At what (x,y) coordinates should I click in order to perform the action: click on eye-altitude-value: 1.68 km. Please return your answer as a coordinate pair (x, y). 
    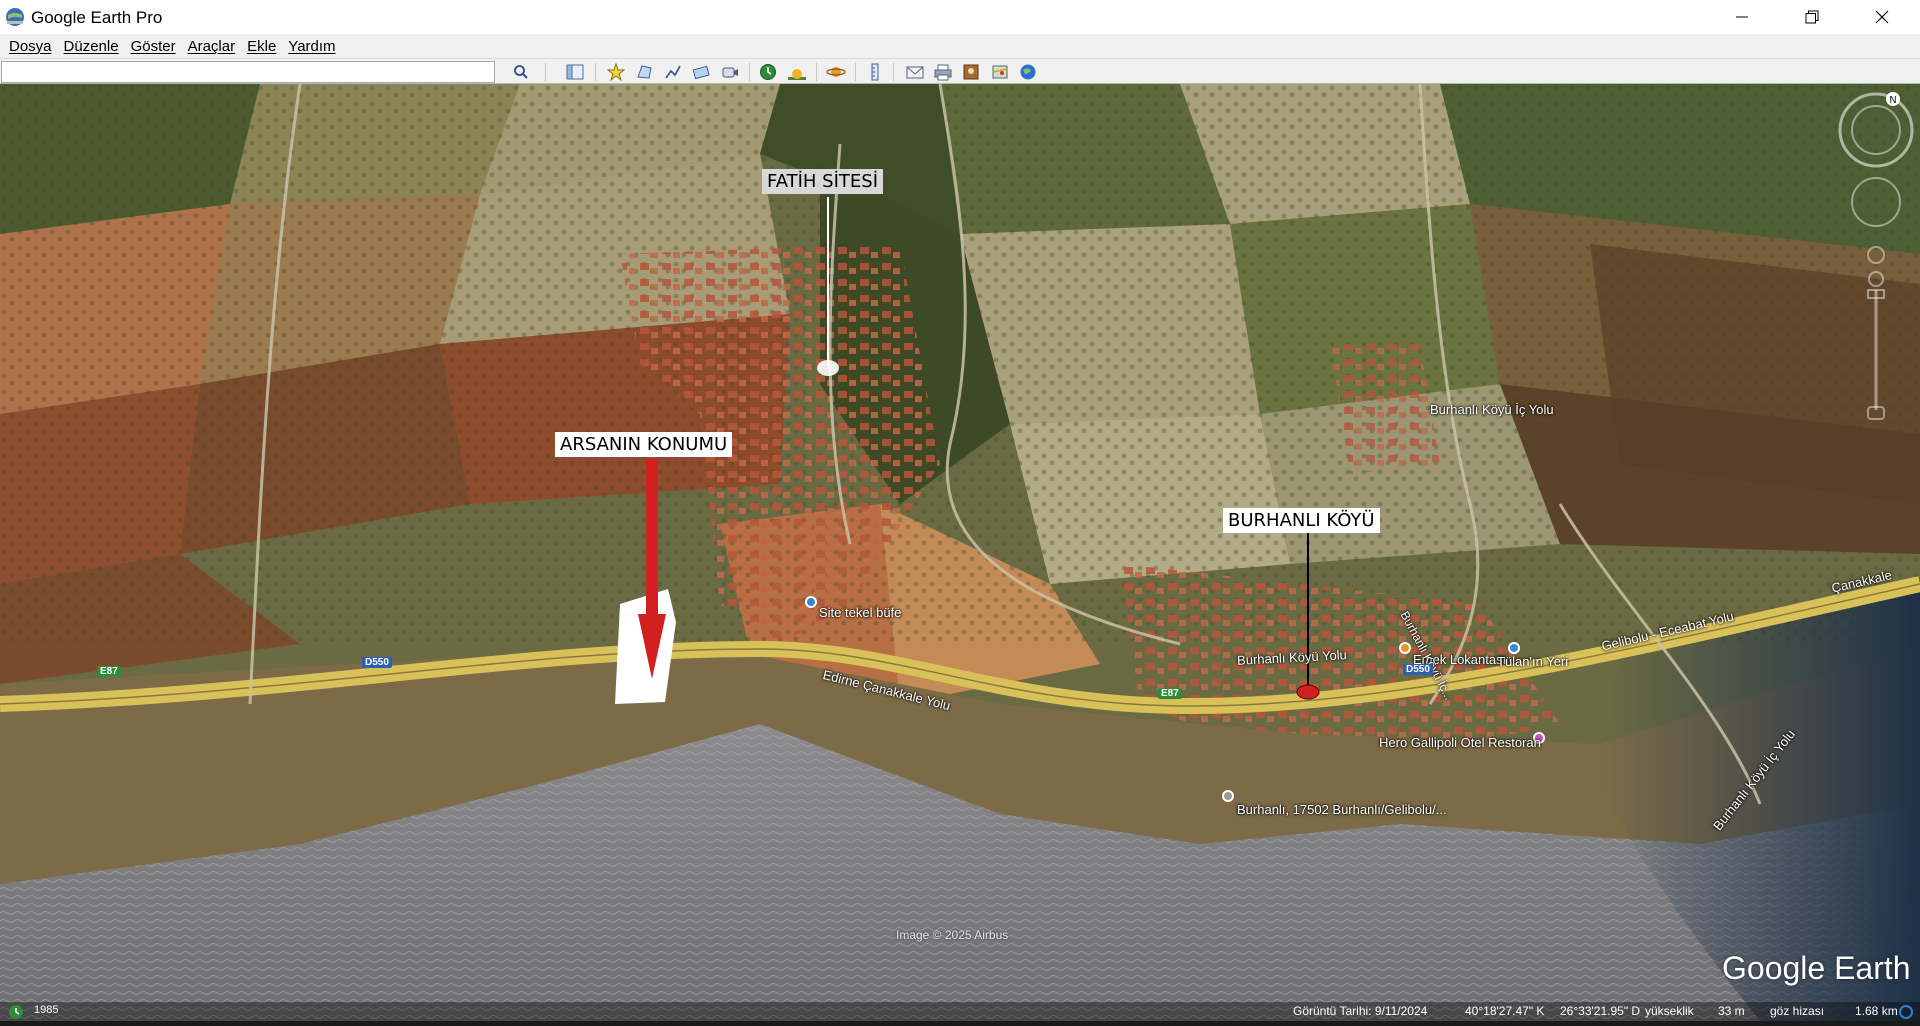
    Looking at the image, I should click on (1876, 1011).